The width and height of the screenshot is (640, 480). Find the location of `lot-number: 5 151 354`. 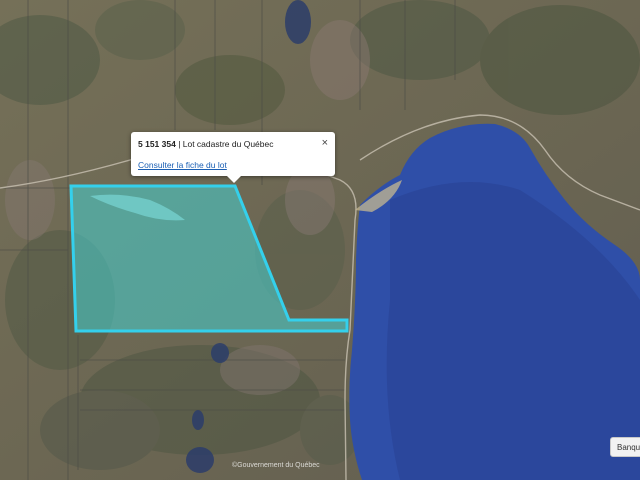

lot-number: 5 151 354 is located at coordinates (157, 144).